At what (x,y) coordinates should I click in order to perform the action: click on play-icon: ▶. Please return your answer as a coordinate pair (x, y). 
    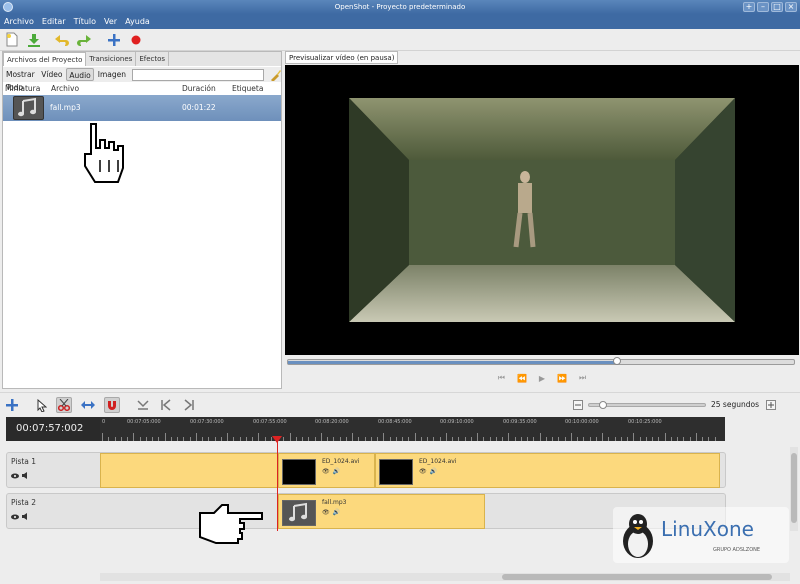
    Looking at the image, I should click on (542, 378).